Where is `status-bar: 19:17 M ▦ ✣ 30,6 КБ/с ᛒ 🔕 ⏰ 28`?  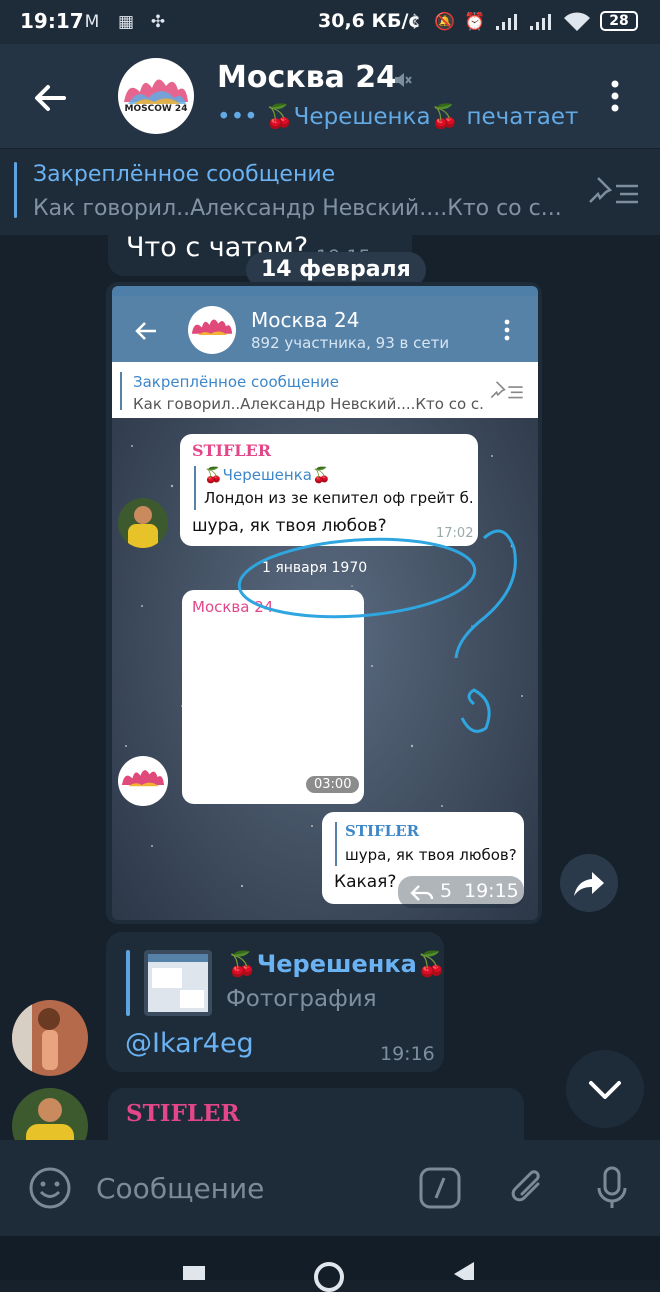
status-bar: 19:17 M ▦ ✣ 30,6 КБ/с ᛒ 🔕 ⏰ 28 is located at coordinates (330, 22).